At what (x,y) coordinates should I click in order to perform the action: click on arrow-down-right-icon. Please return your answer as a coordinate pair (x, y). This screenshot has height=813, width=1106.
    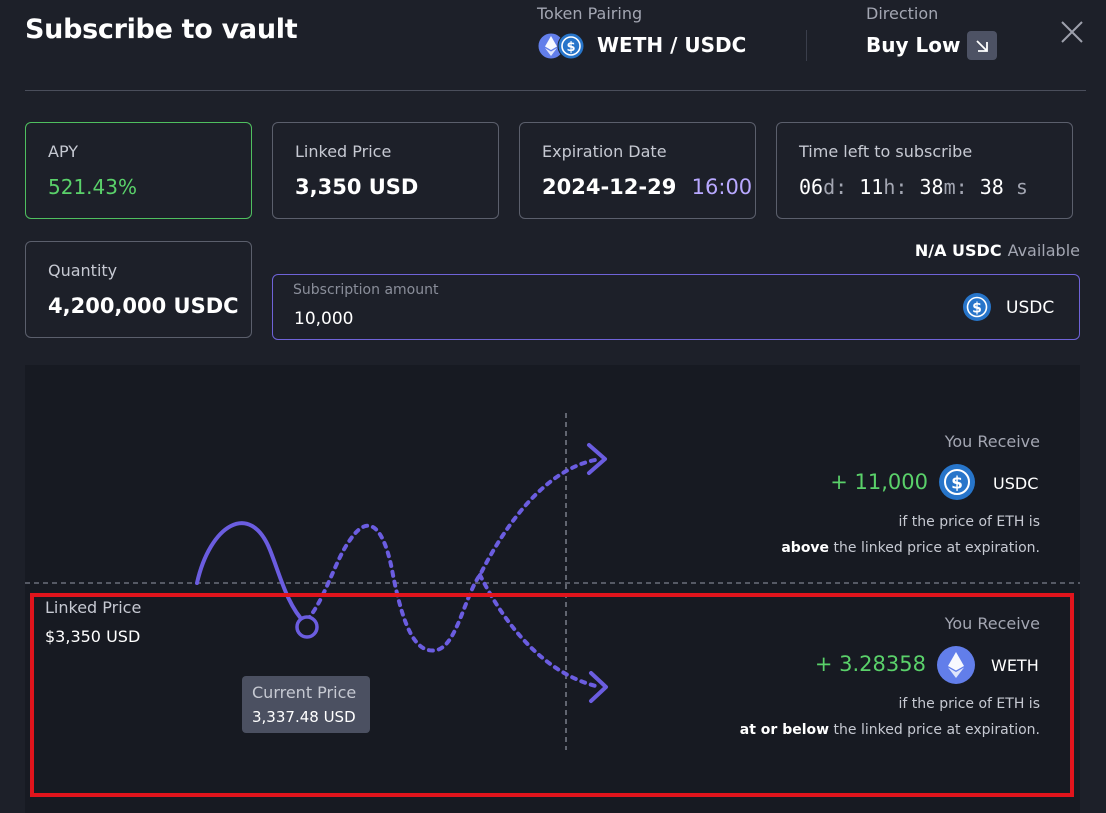
    Looking at the image, I should click on (982, 45).